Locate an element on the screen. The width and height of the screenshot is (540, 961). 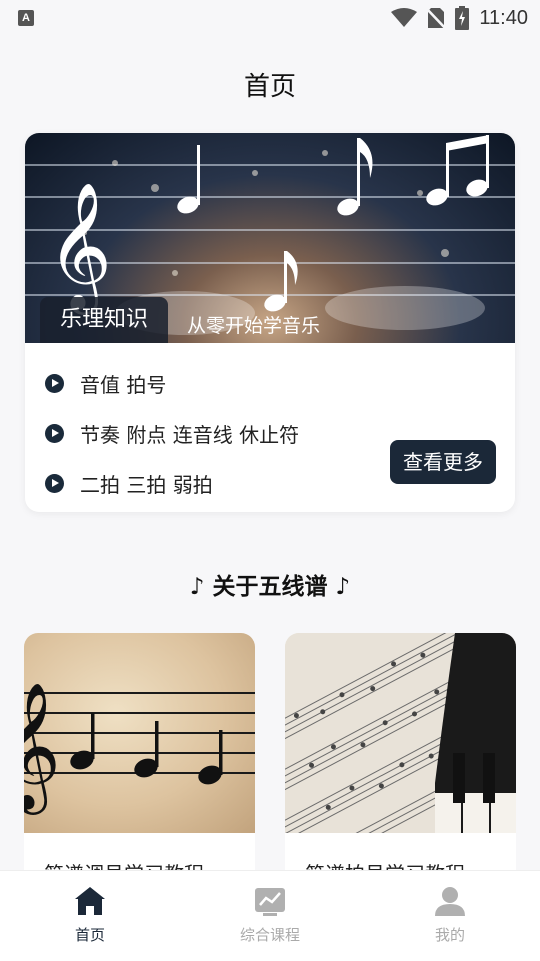
status-bar: A 11:40 is located at coordinates (270, 18).